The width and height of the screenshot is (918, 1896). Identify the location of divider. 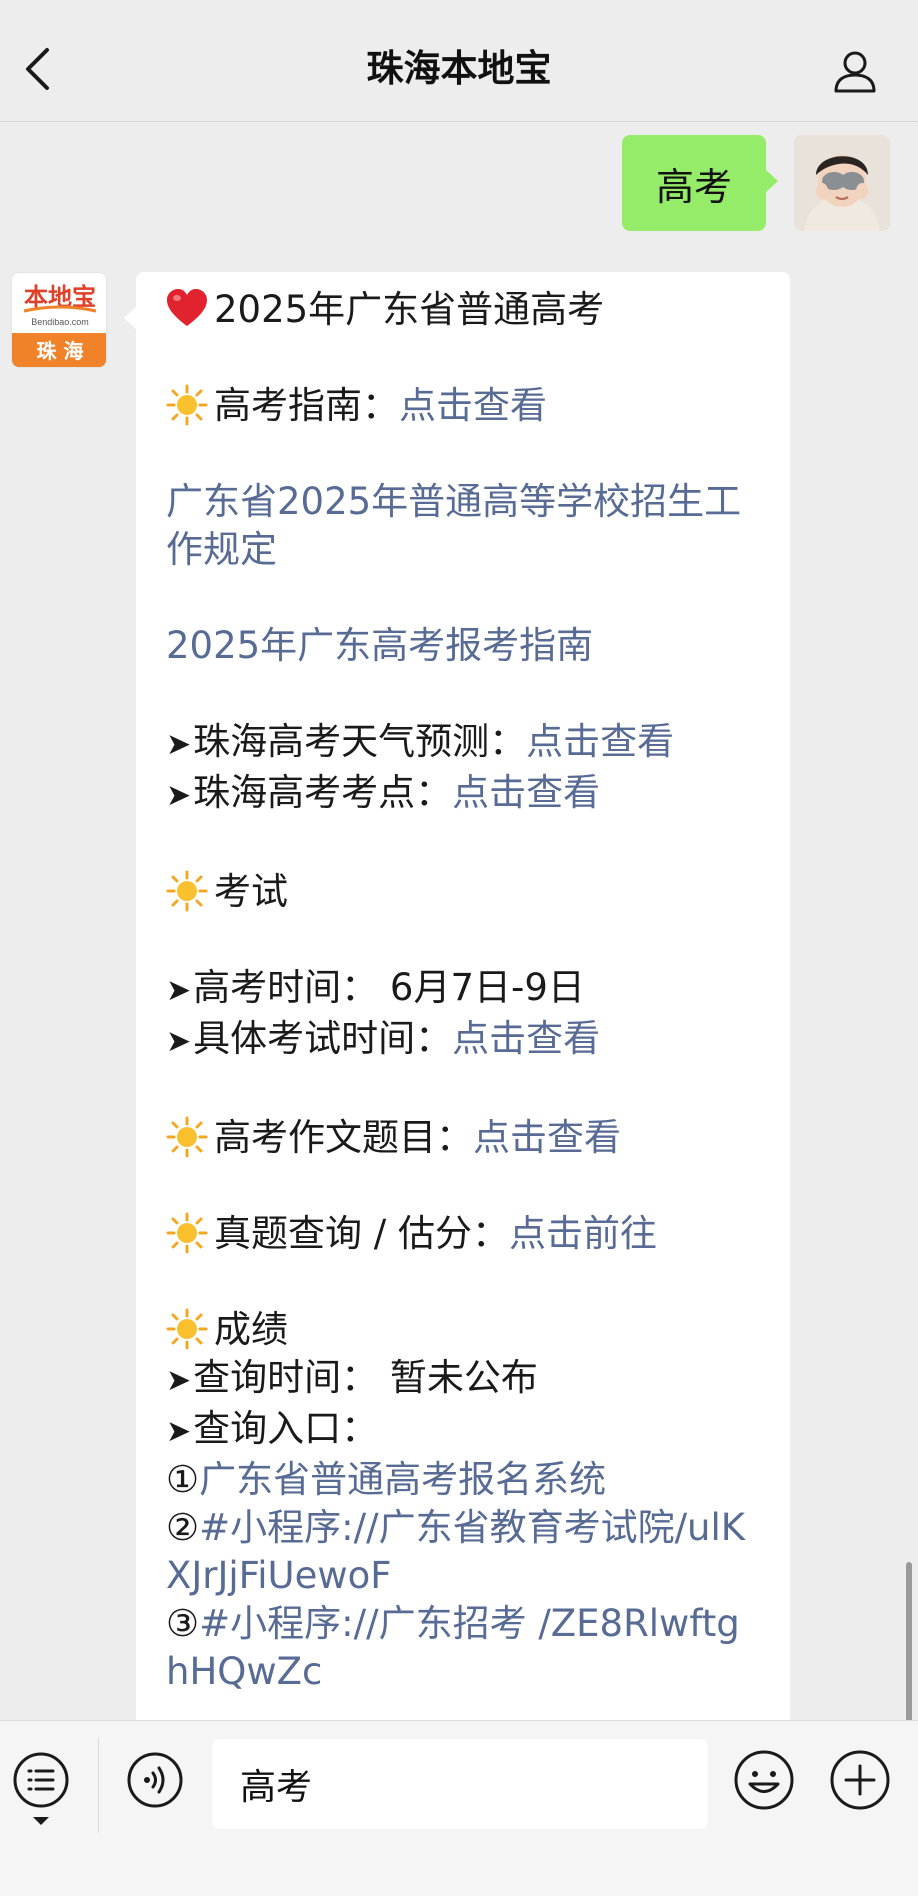
(98, 1785).